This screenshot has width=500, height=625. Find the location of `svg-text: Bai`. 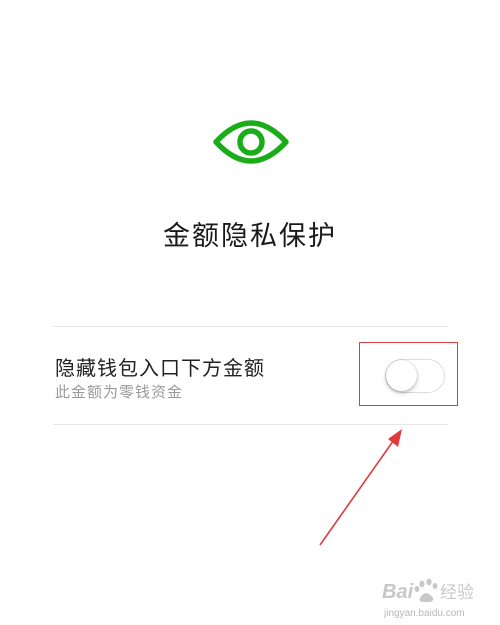

svg-text: Bai is located at coordinates (398, 592).